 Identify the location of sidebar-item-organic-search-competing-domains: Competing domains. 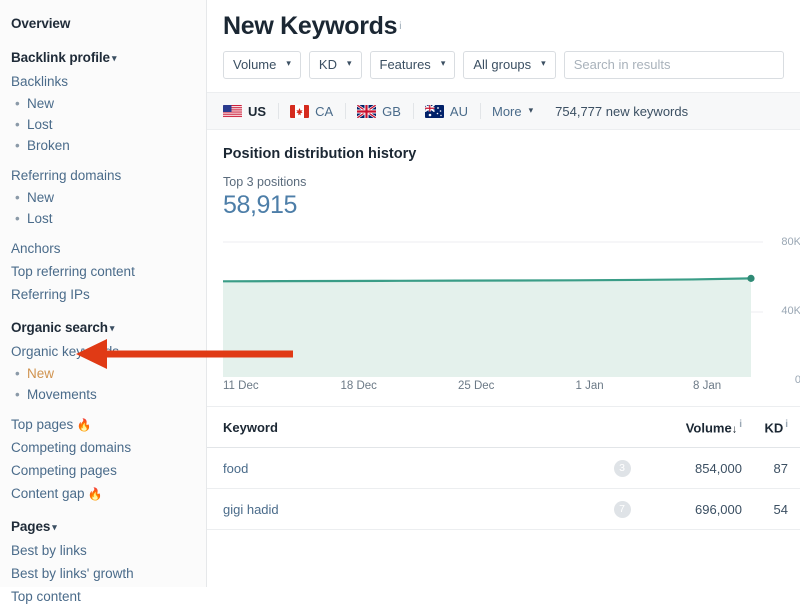
(108, 447).